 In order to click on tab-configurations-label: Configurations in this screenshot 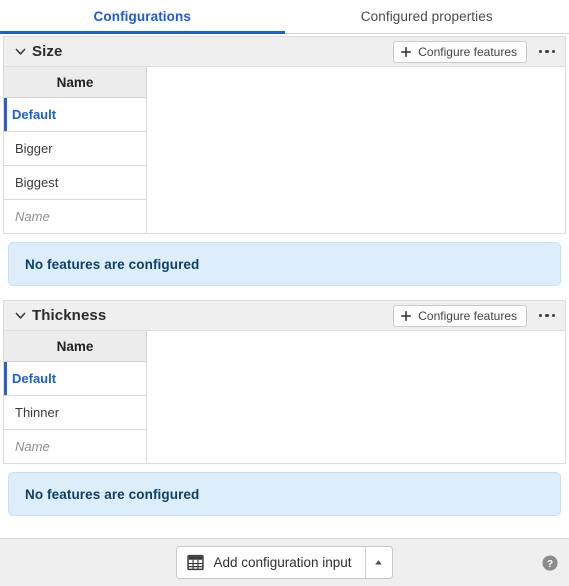, I will do `click(142, 16)`.